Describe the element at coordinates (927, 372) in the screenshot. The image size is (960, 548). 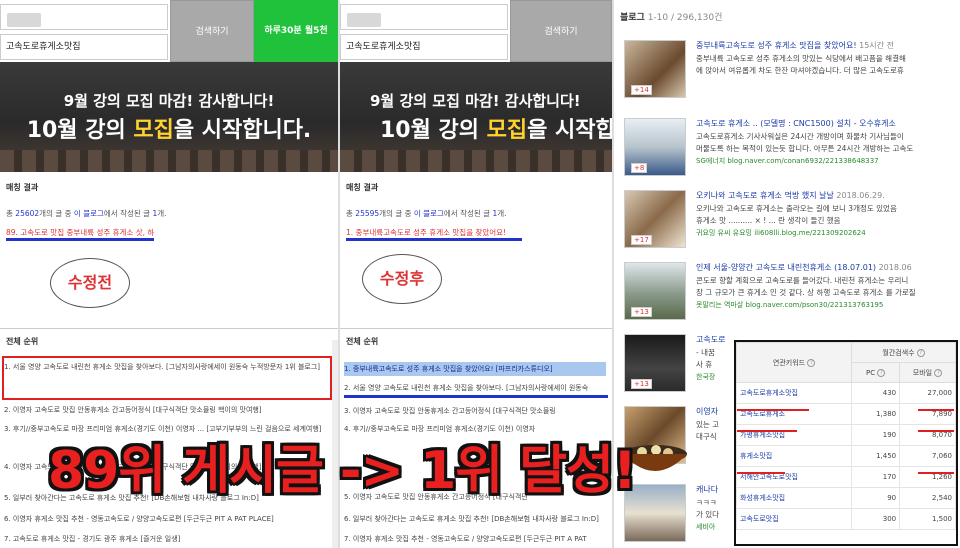
I see `col-mobile: 모바일 ?` at that location.